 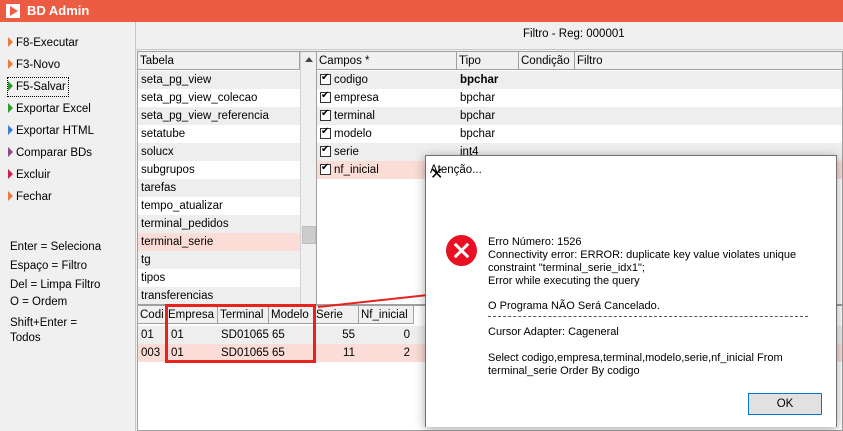 What do you see at coordinates (159, 188) in the screenshot?
I see `table-name: tarefas` at bounding box center [159, 188].